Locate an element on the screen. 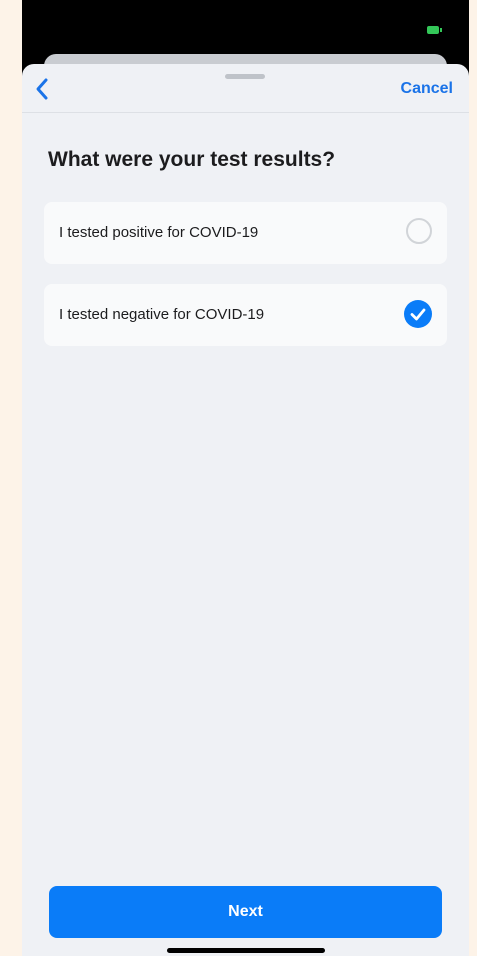 The width and height of the screenshot is (477, 956). cancel-button: Cancel is located at coordinates (427, 89).